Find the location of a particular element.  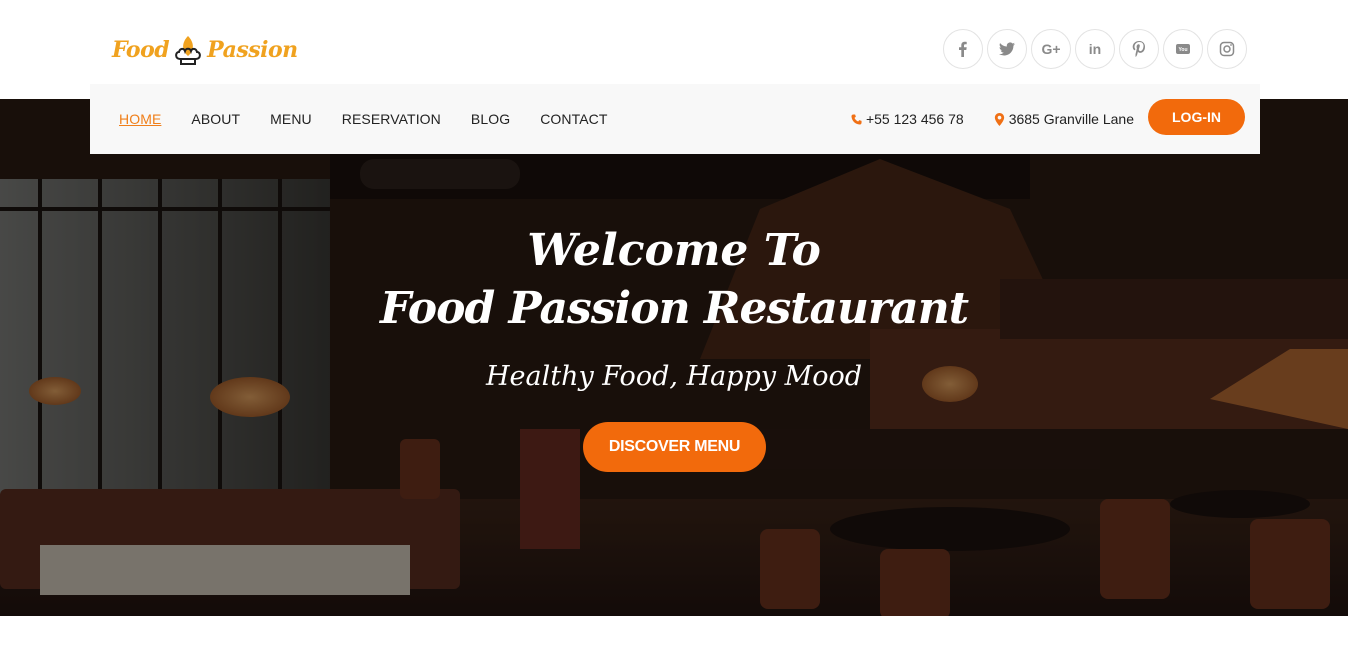

hero-title-line2: Food Passion Restaurant is located at coordinates (674, 308).